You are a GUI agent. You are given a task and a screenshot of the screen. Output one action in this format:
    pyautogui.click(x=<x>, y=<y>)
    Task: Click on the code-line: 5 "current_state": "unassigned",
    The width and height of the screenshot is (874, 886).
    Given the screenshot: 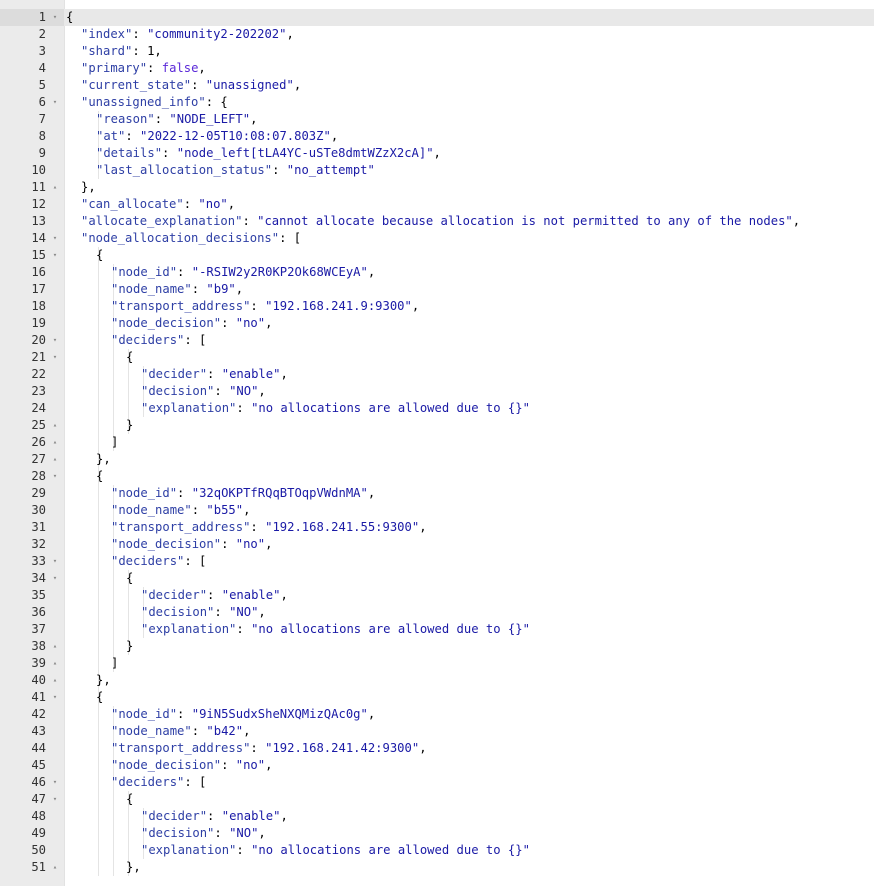 What is the action you would take?
    pyautogui.click(x=437, y=85)
    